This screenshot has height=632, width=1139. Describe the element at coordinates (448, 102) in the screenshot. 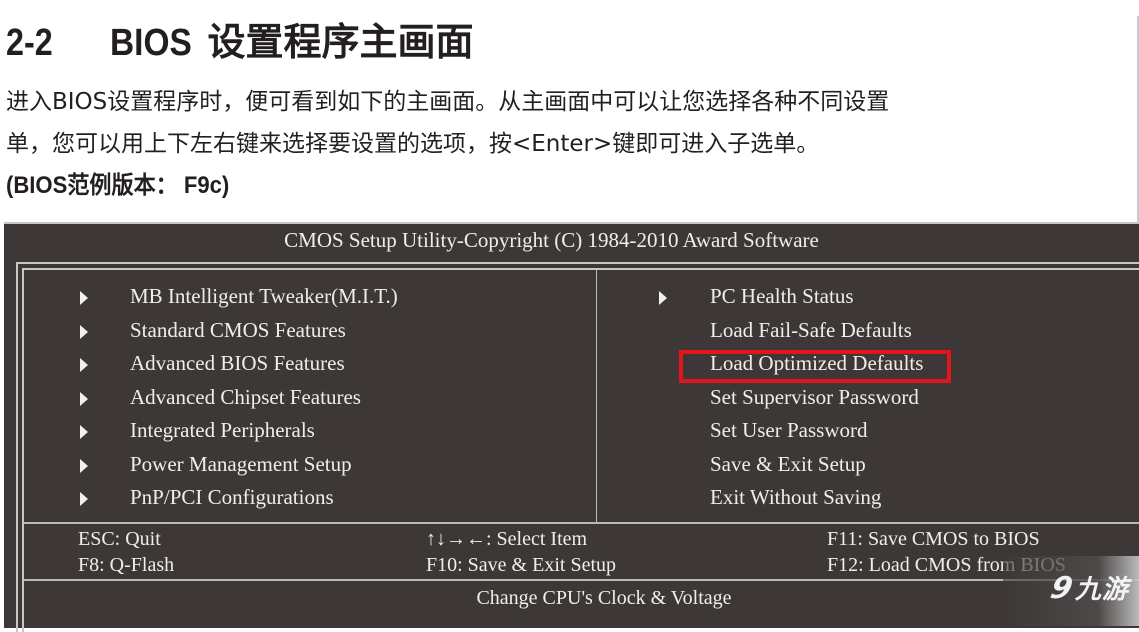

I see `intro-paragraph-line-1: 进入BIOS设置程序时，便可看到如下的主画面。从主画面中可以让您选择各种不同设置` at that location.